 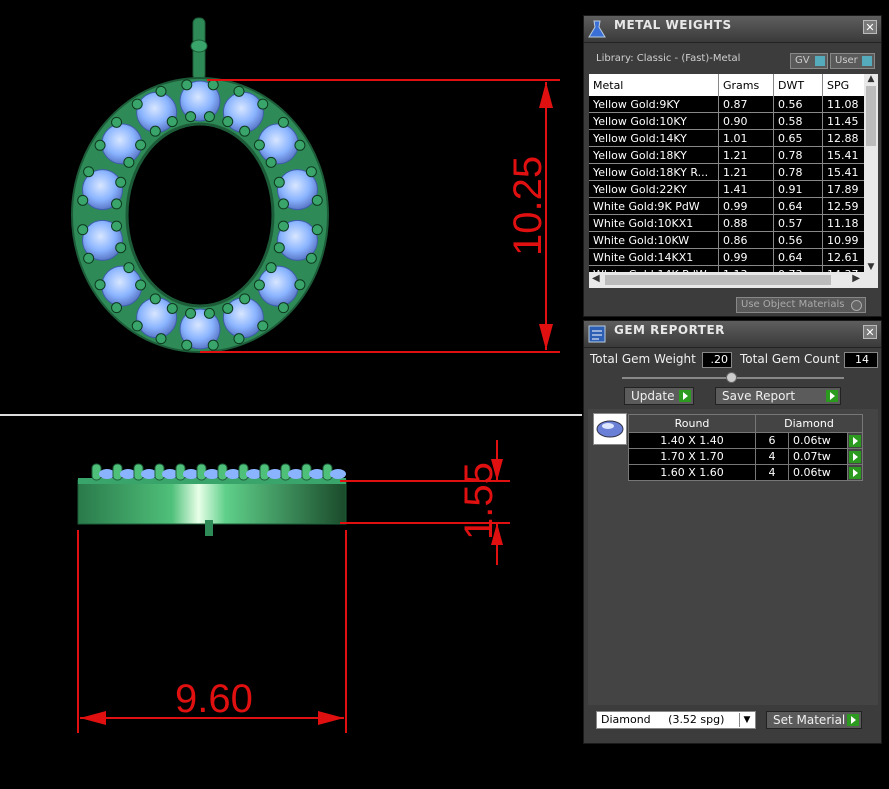 I want to click on table-cell: Yellow Gold:14KY, so click(x=654, y=138).